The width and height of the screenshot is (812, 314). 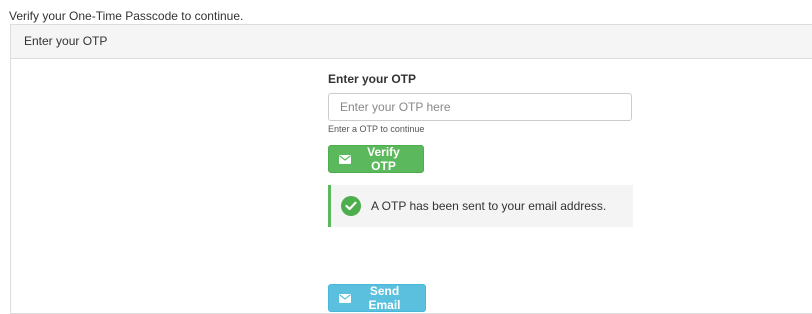 What do you see at coordinates (411, 42) in the screenshot?
I see `panel-heading: Enter your OTP` at bounding box center [411, 42].